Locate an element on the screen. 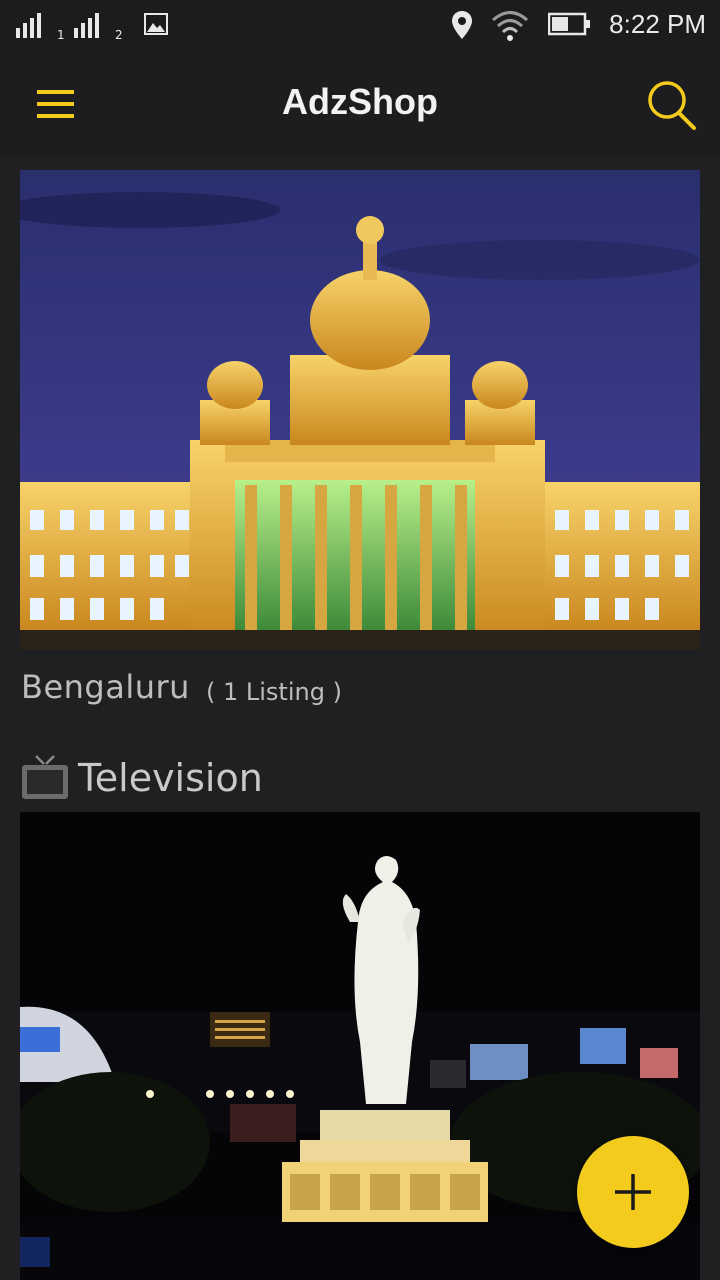 Image resolution: width=720 pixels, height=1280 pixels. add-listing-button is located at coordinates (633, 1192).